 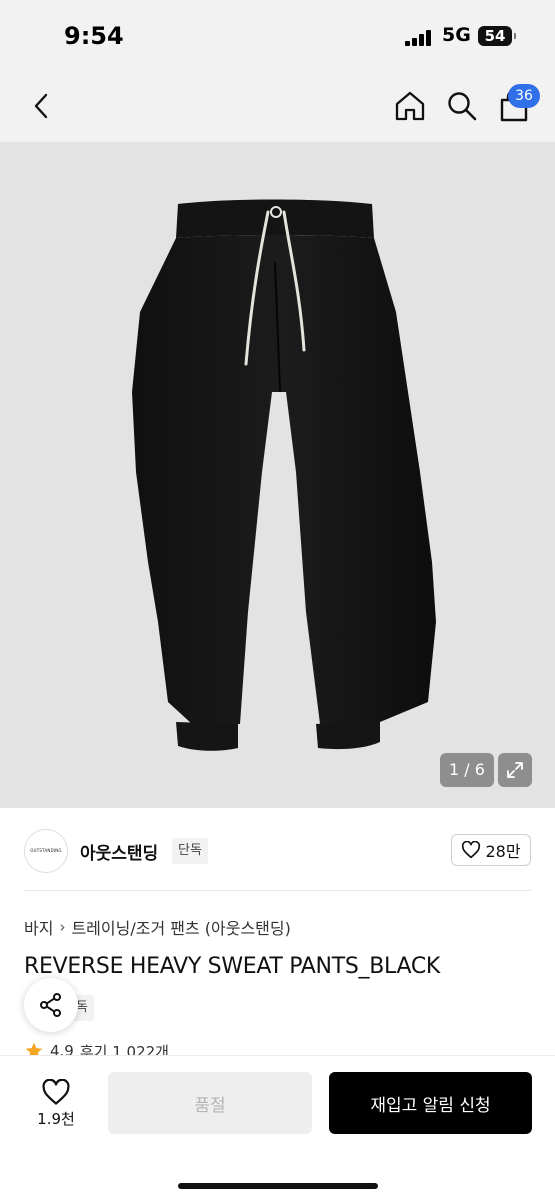 I want to click on breadcrumb-item: 바지, so click(x=38, y=927).